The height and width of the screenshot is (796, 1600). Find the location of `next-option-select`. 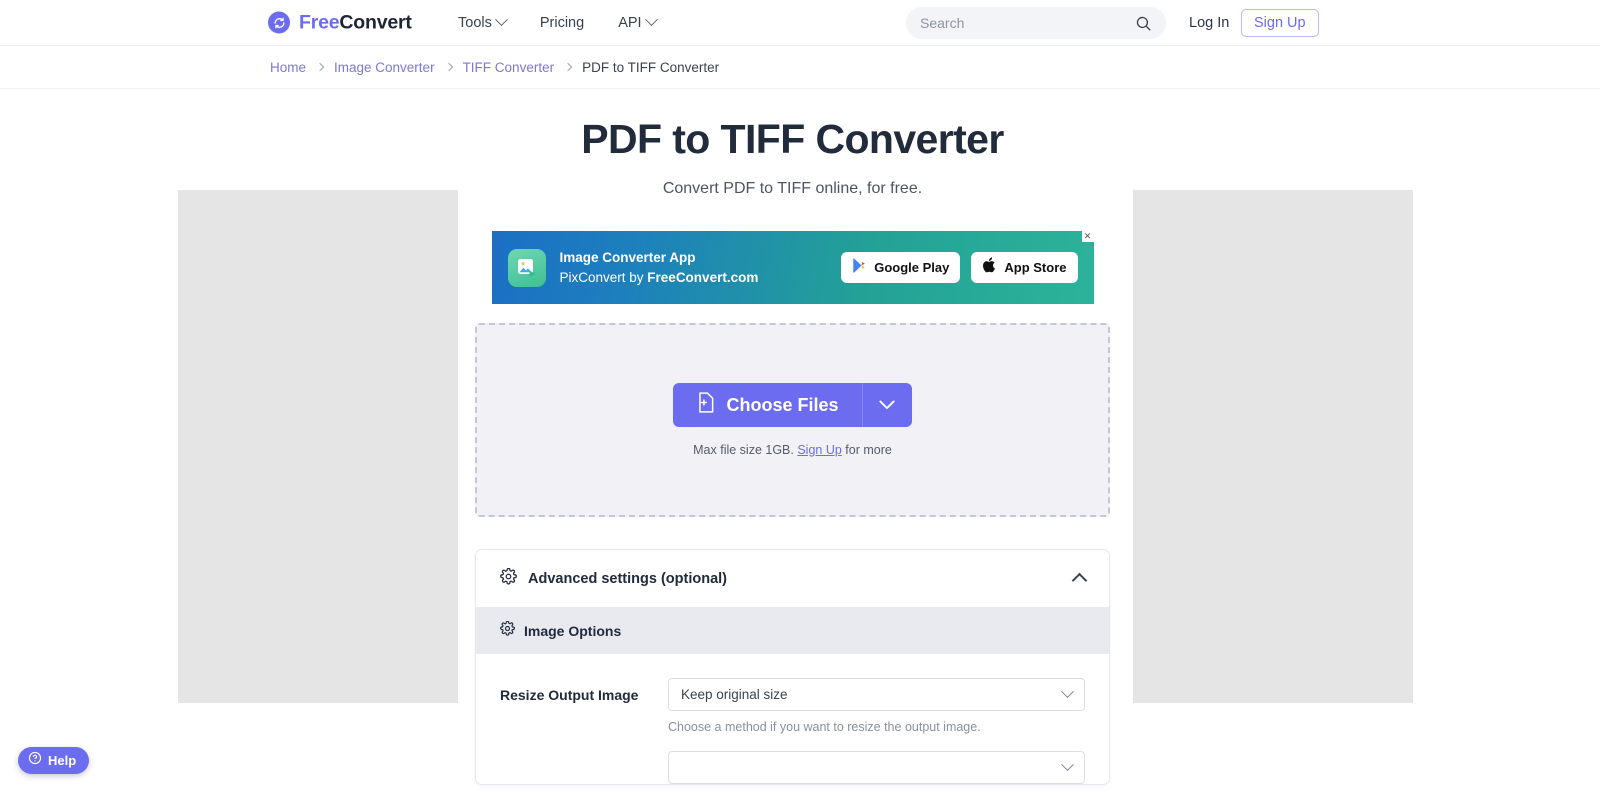

next-option-select is located at coordinates (876, 767).